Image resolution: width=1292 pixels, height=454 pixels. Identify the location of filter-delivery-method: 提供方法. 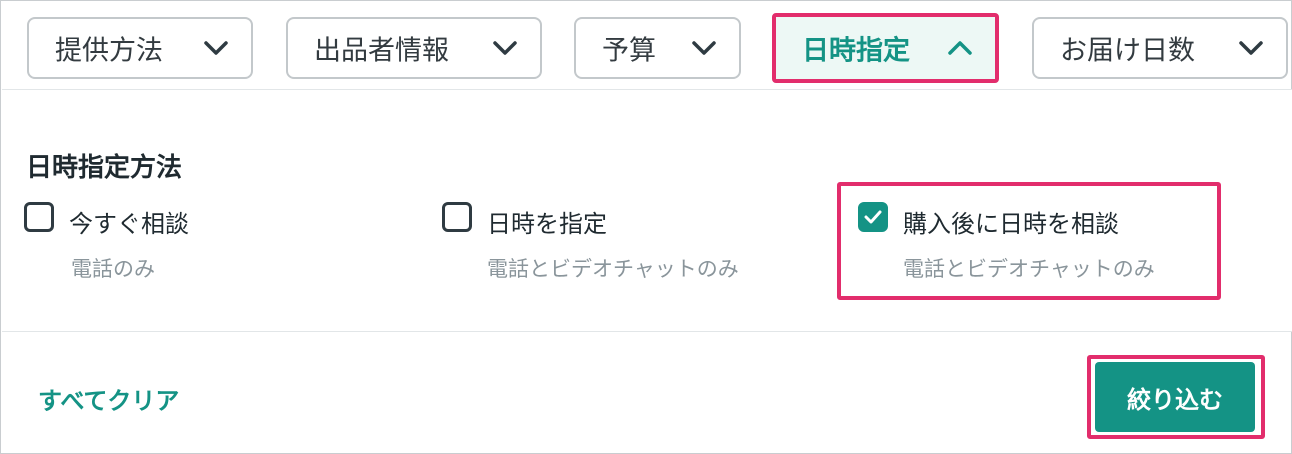
(140, 48).